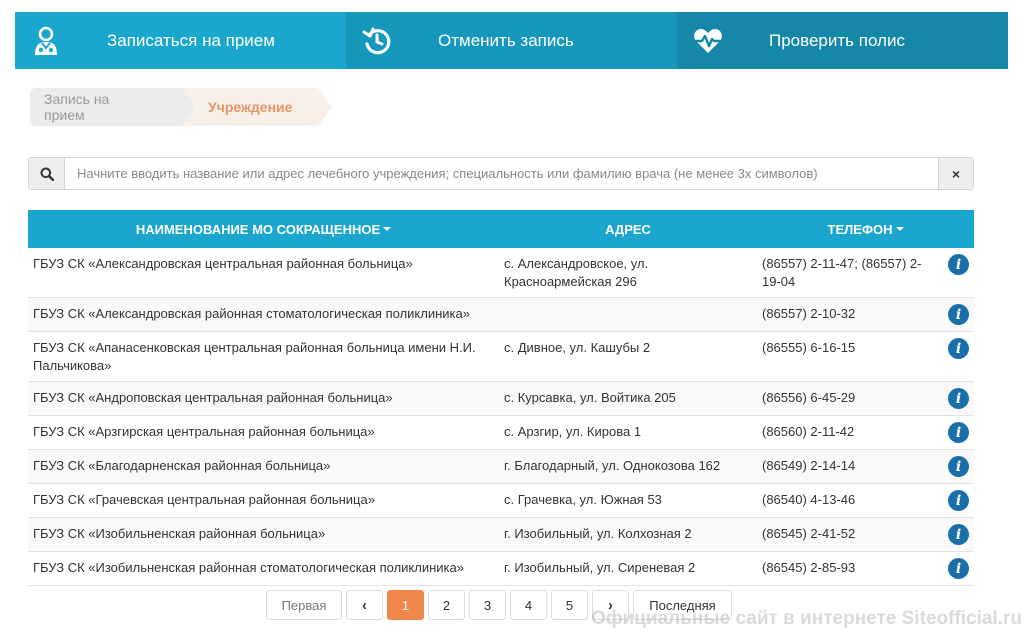  Describe the element at coordinates (569, 605) in the screenshot. I see `page-5-button: 5` at that location.